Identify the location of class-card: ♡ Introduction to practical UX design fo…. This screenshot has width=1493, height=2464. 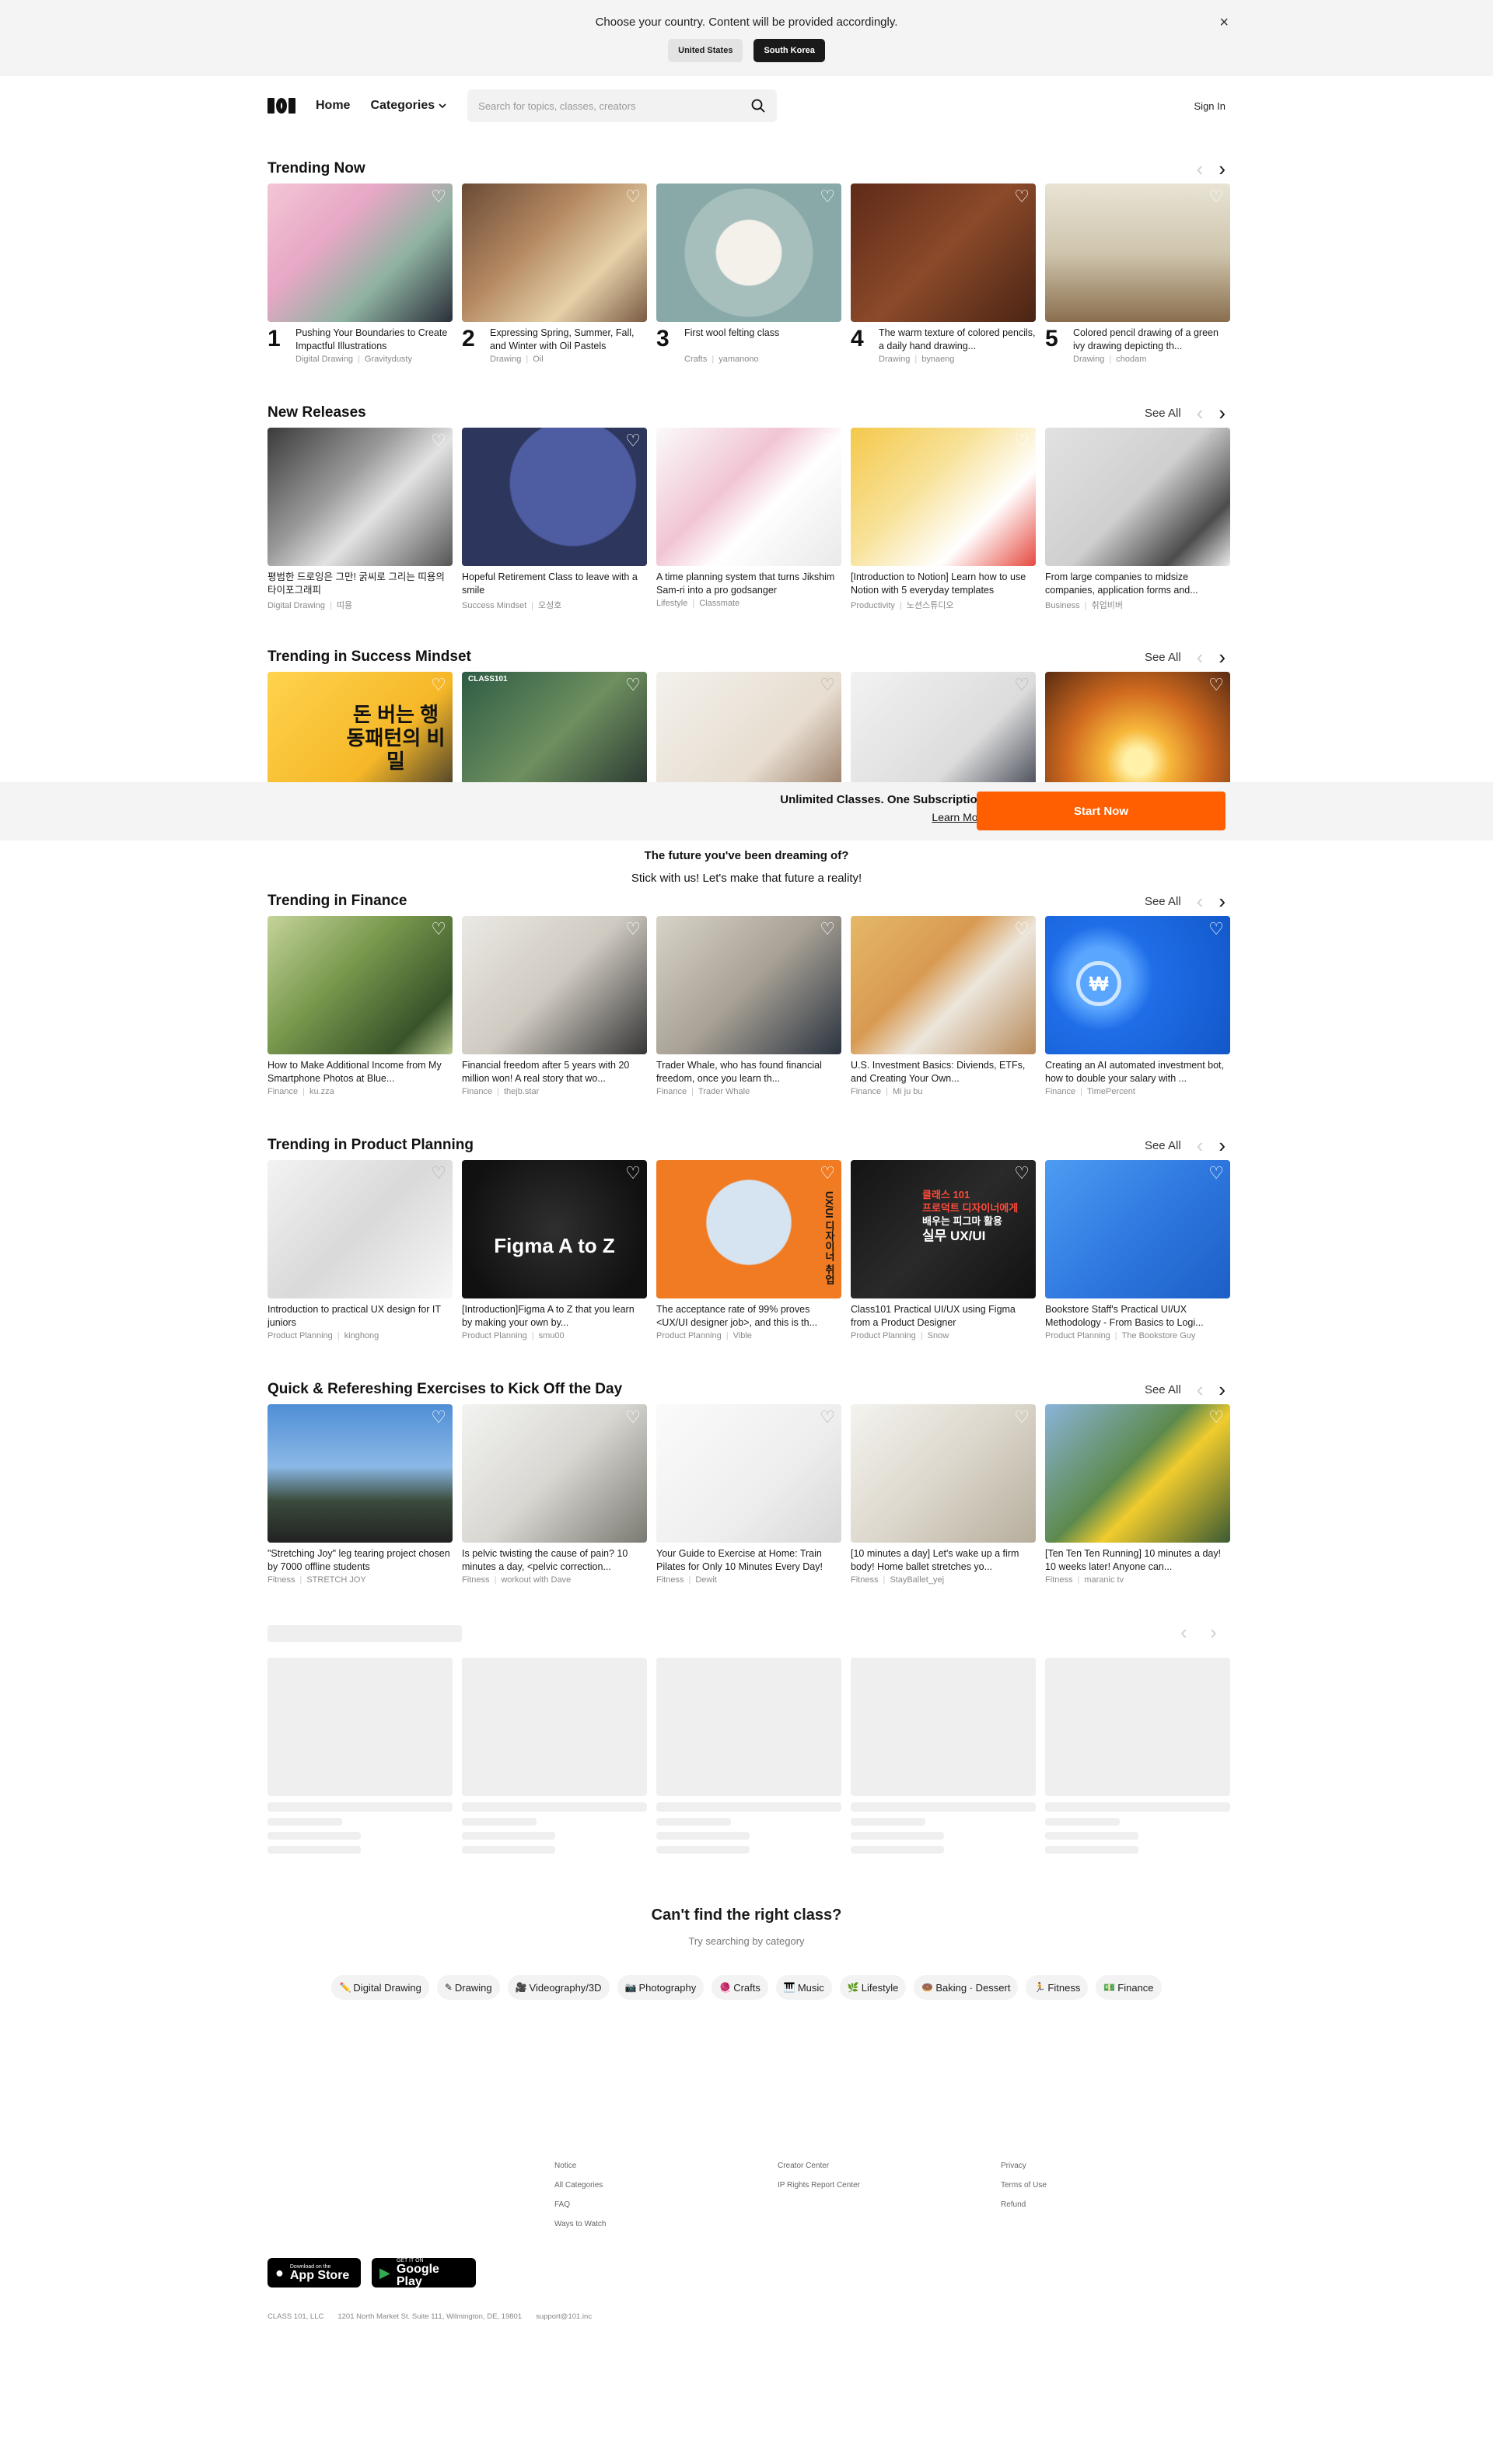
(360, 1250).